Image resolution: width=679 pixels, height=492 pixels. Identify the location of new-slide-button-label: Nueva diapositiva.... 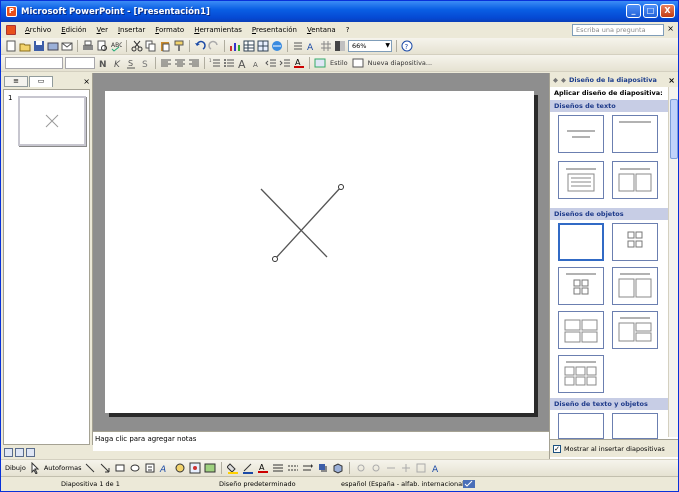
(400, 63).